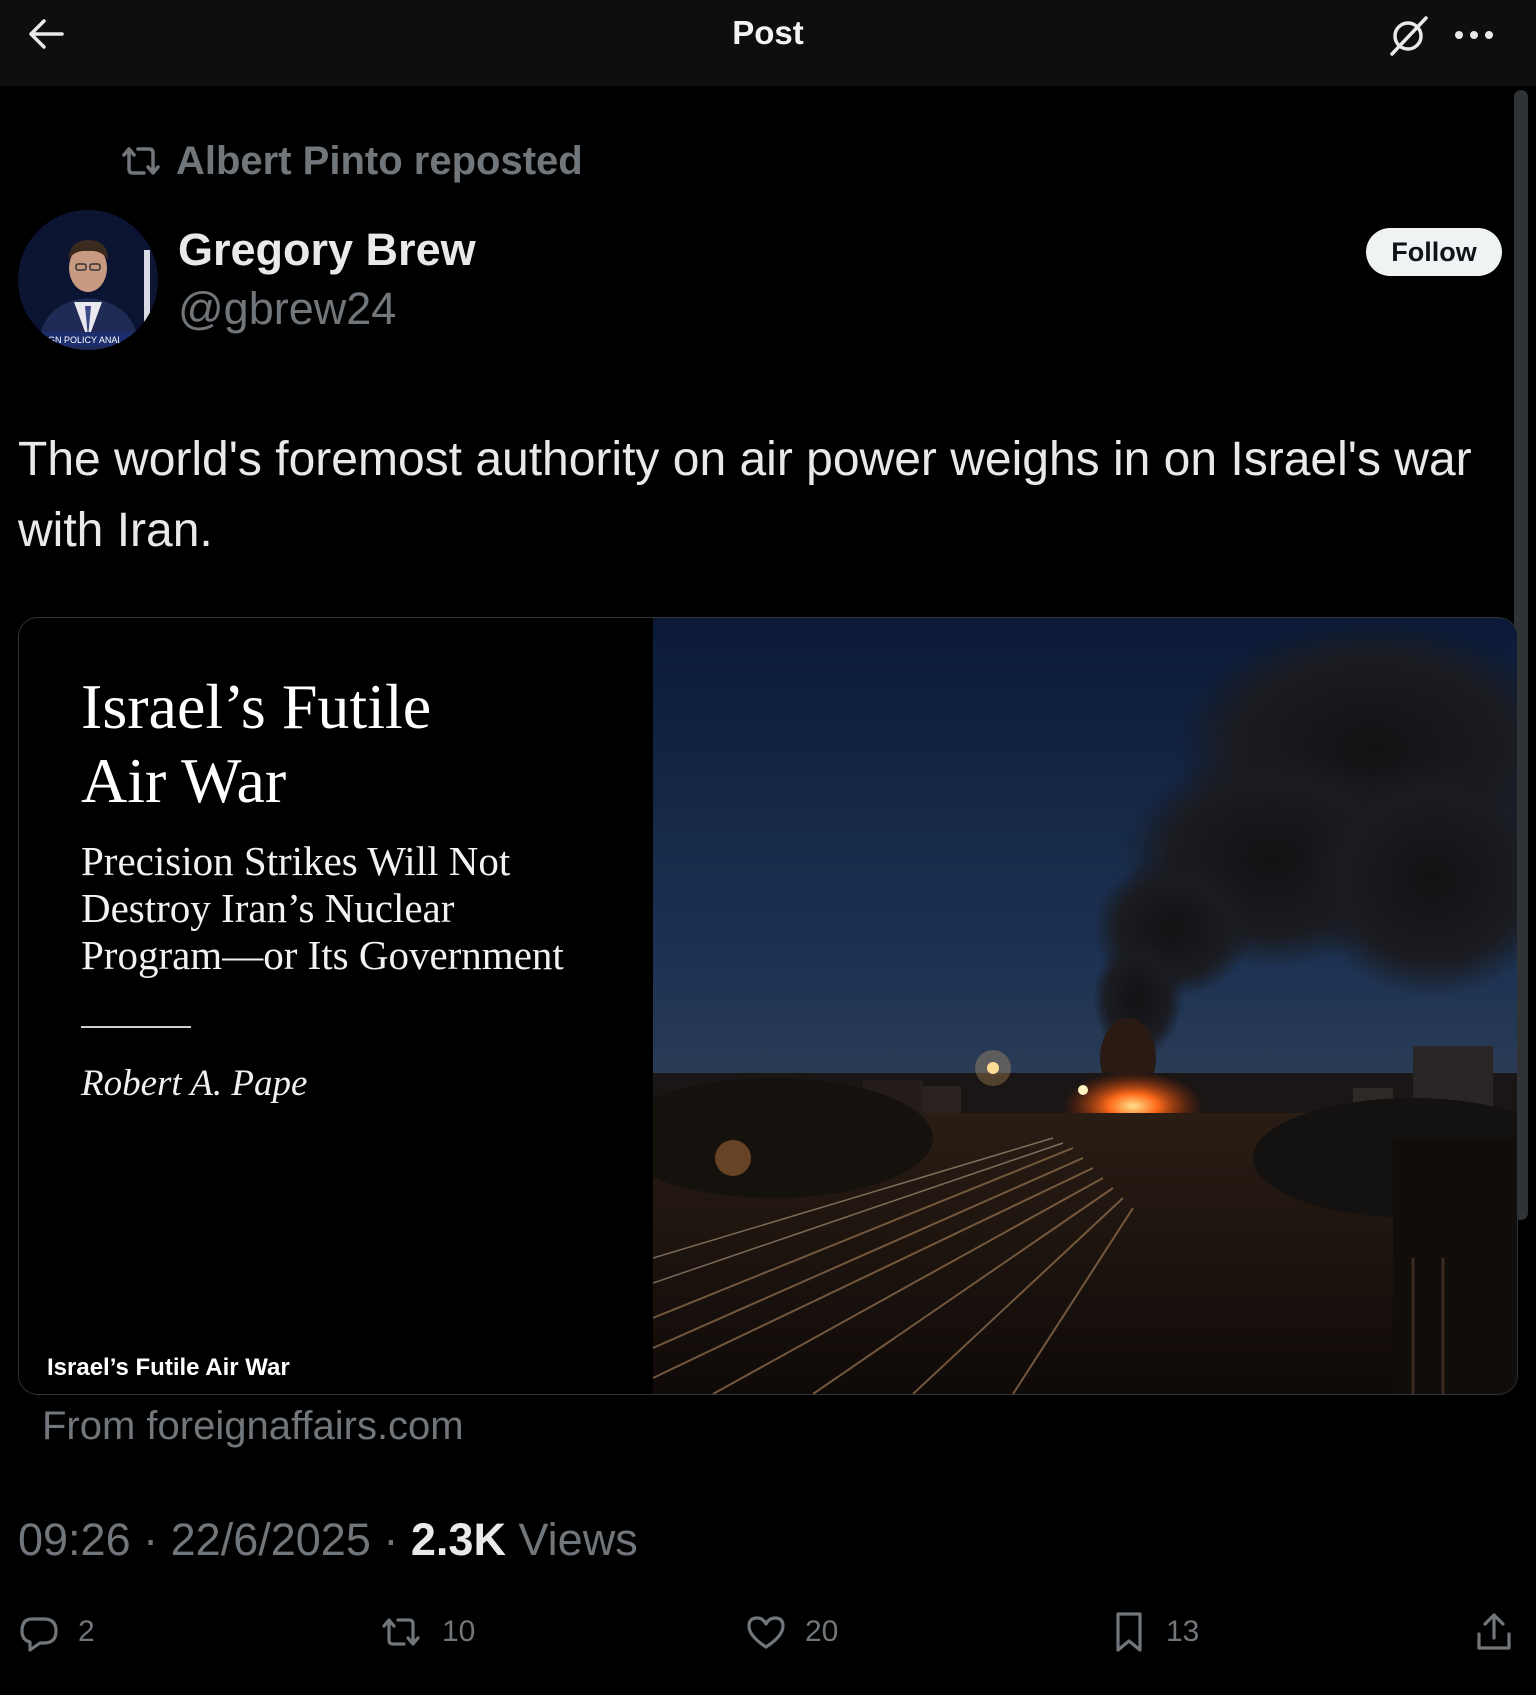 The image size is (1536, 1695). Describe the element at coordinates (287, 309) in the screenshot. I see `author-handle: @gbrew24` at that location.